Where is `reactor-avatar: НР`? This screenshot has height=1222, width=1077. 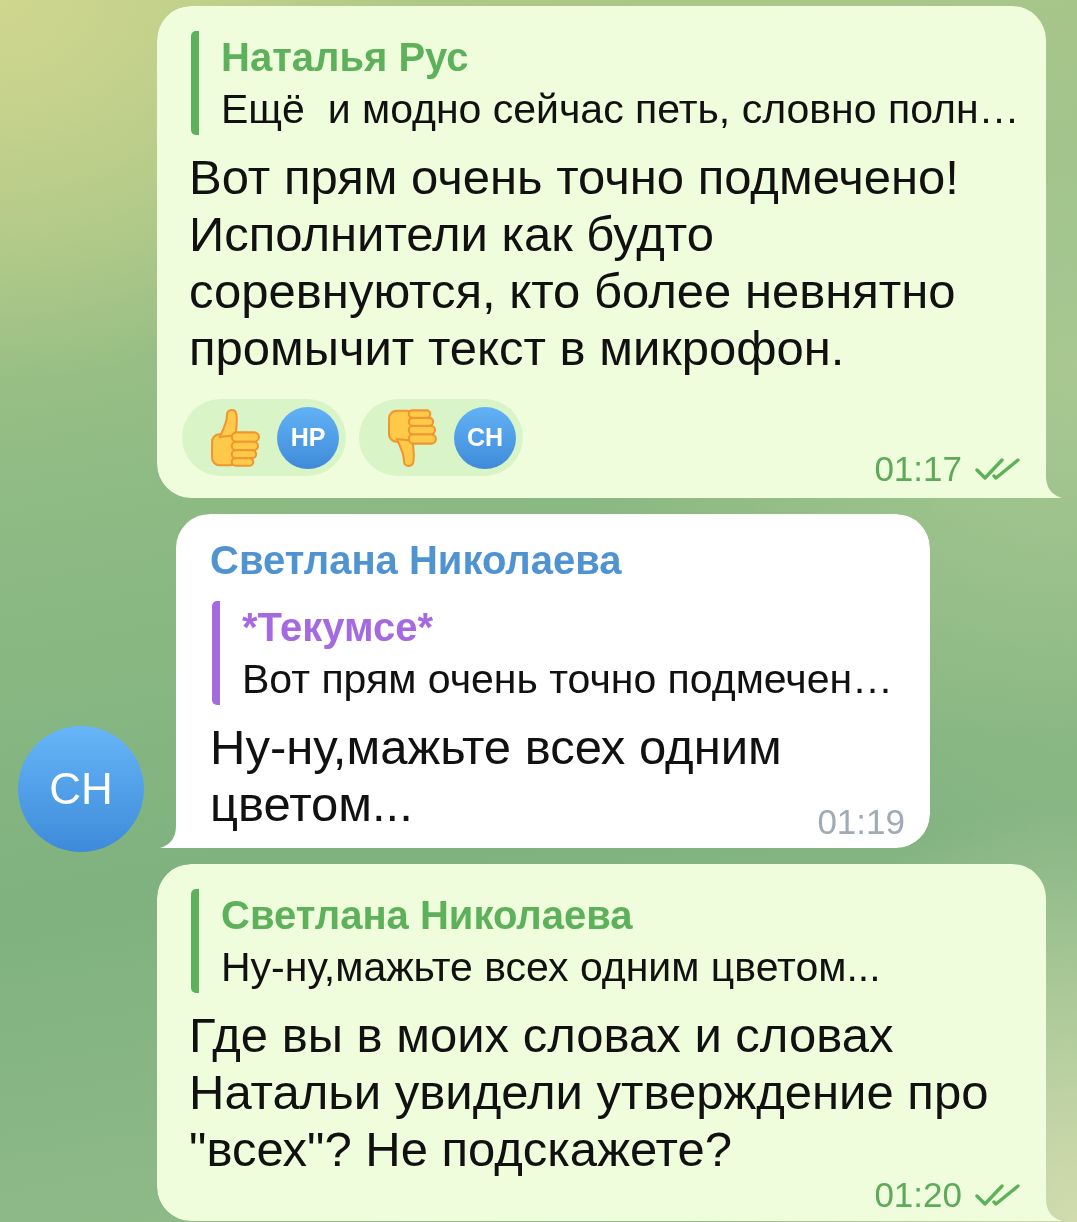 reactor-avatar: НР is located at coordinates (308, 437).